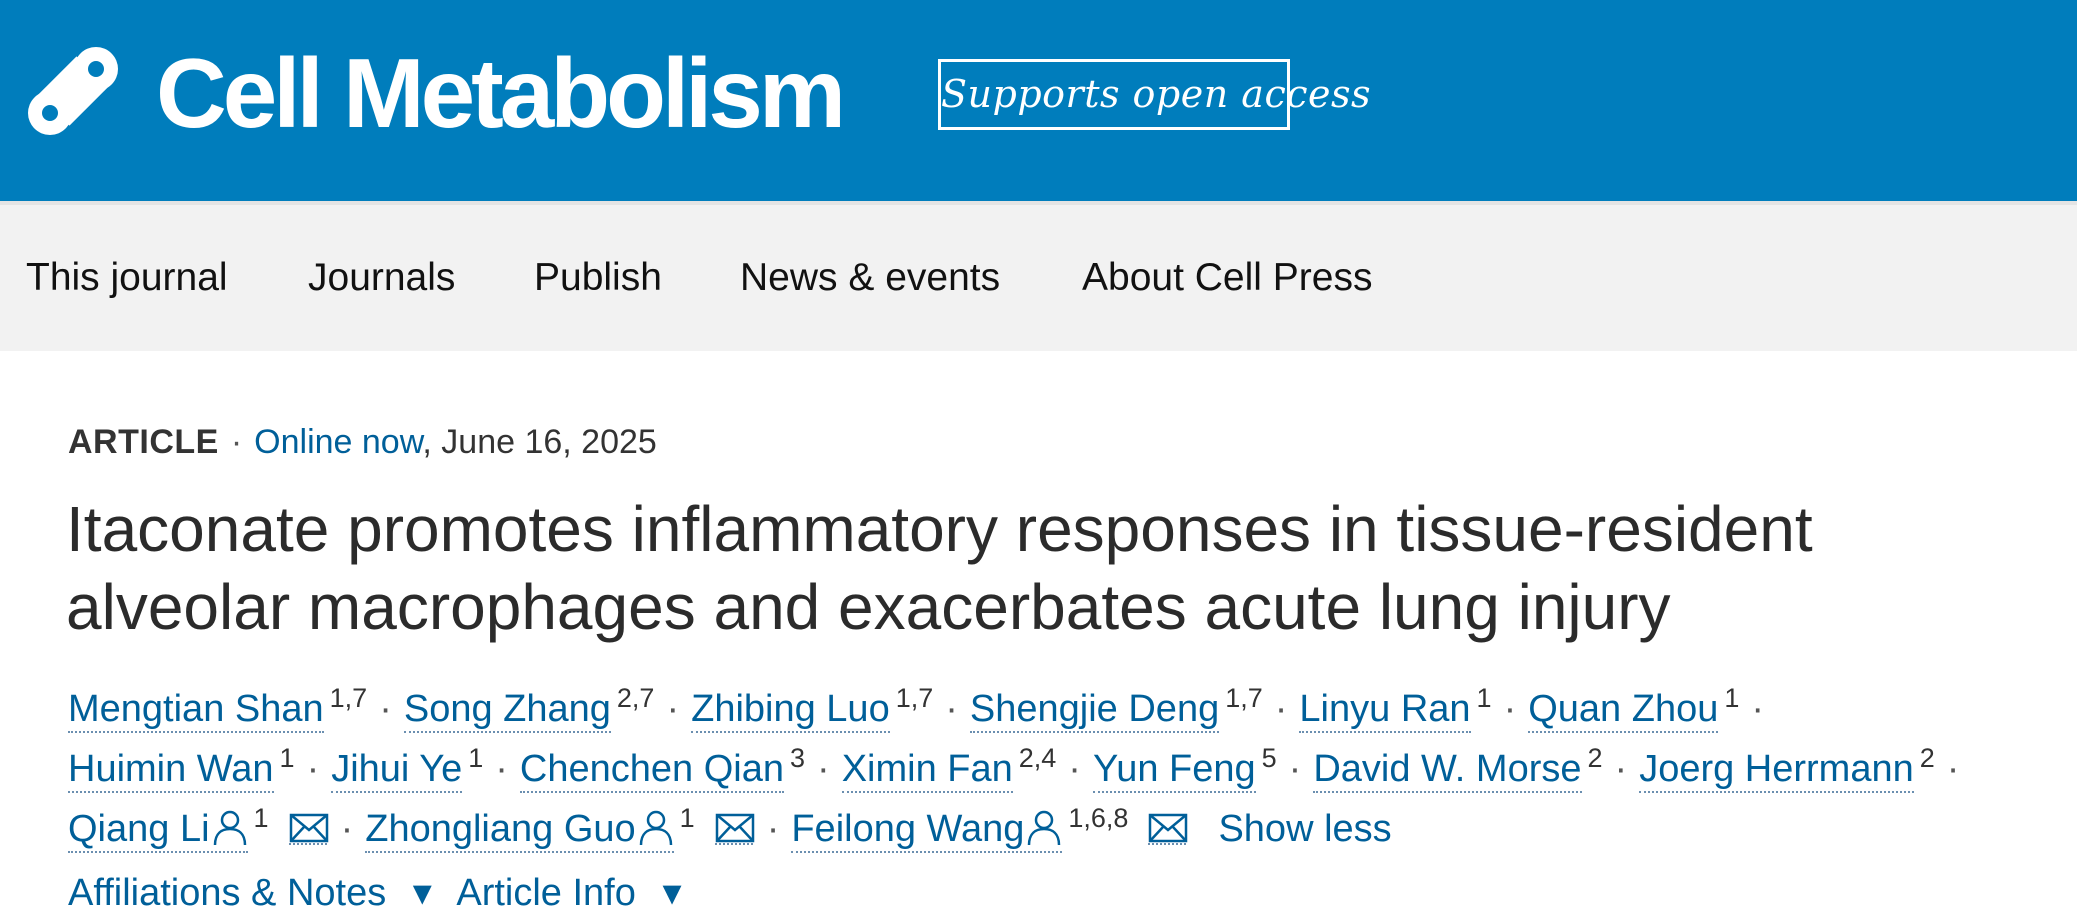  Describe the element at coordinates (1776, 770) in the screenshot. I see `author-link: Joerg Herrmann` at that location.